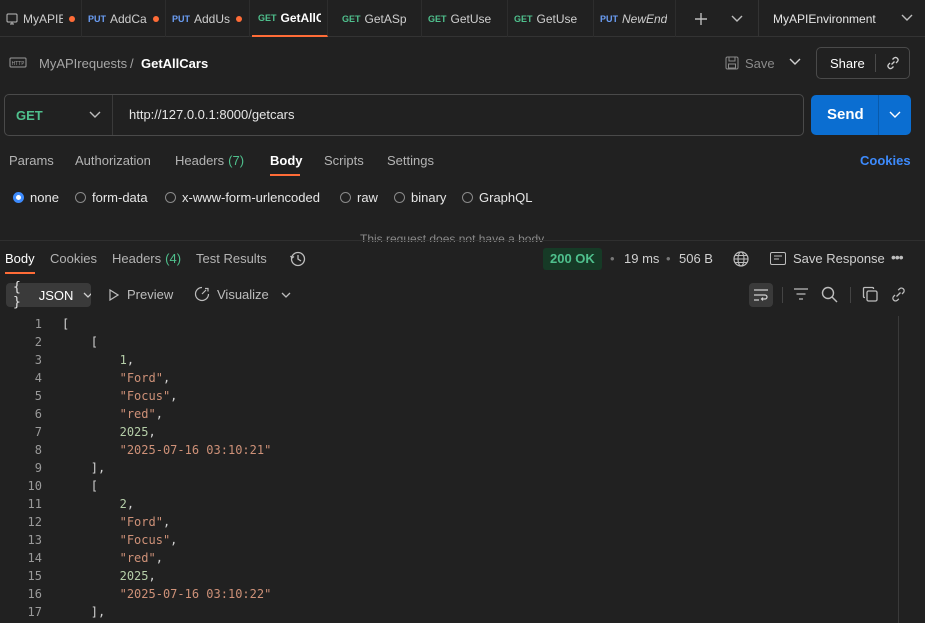  What do you see at coordinates (359, 197) in the screenshot?
I see `body-type-raw: raw` at bounding box center [359, 197].